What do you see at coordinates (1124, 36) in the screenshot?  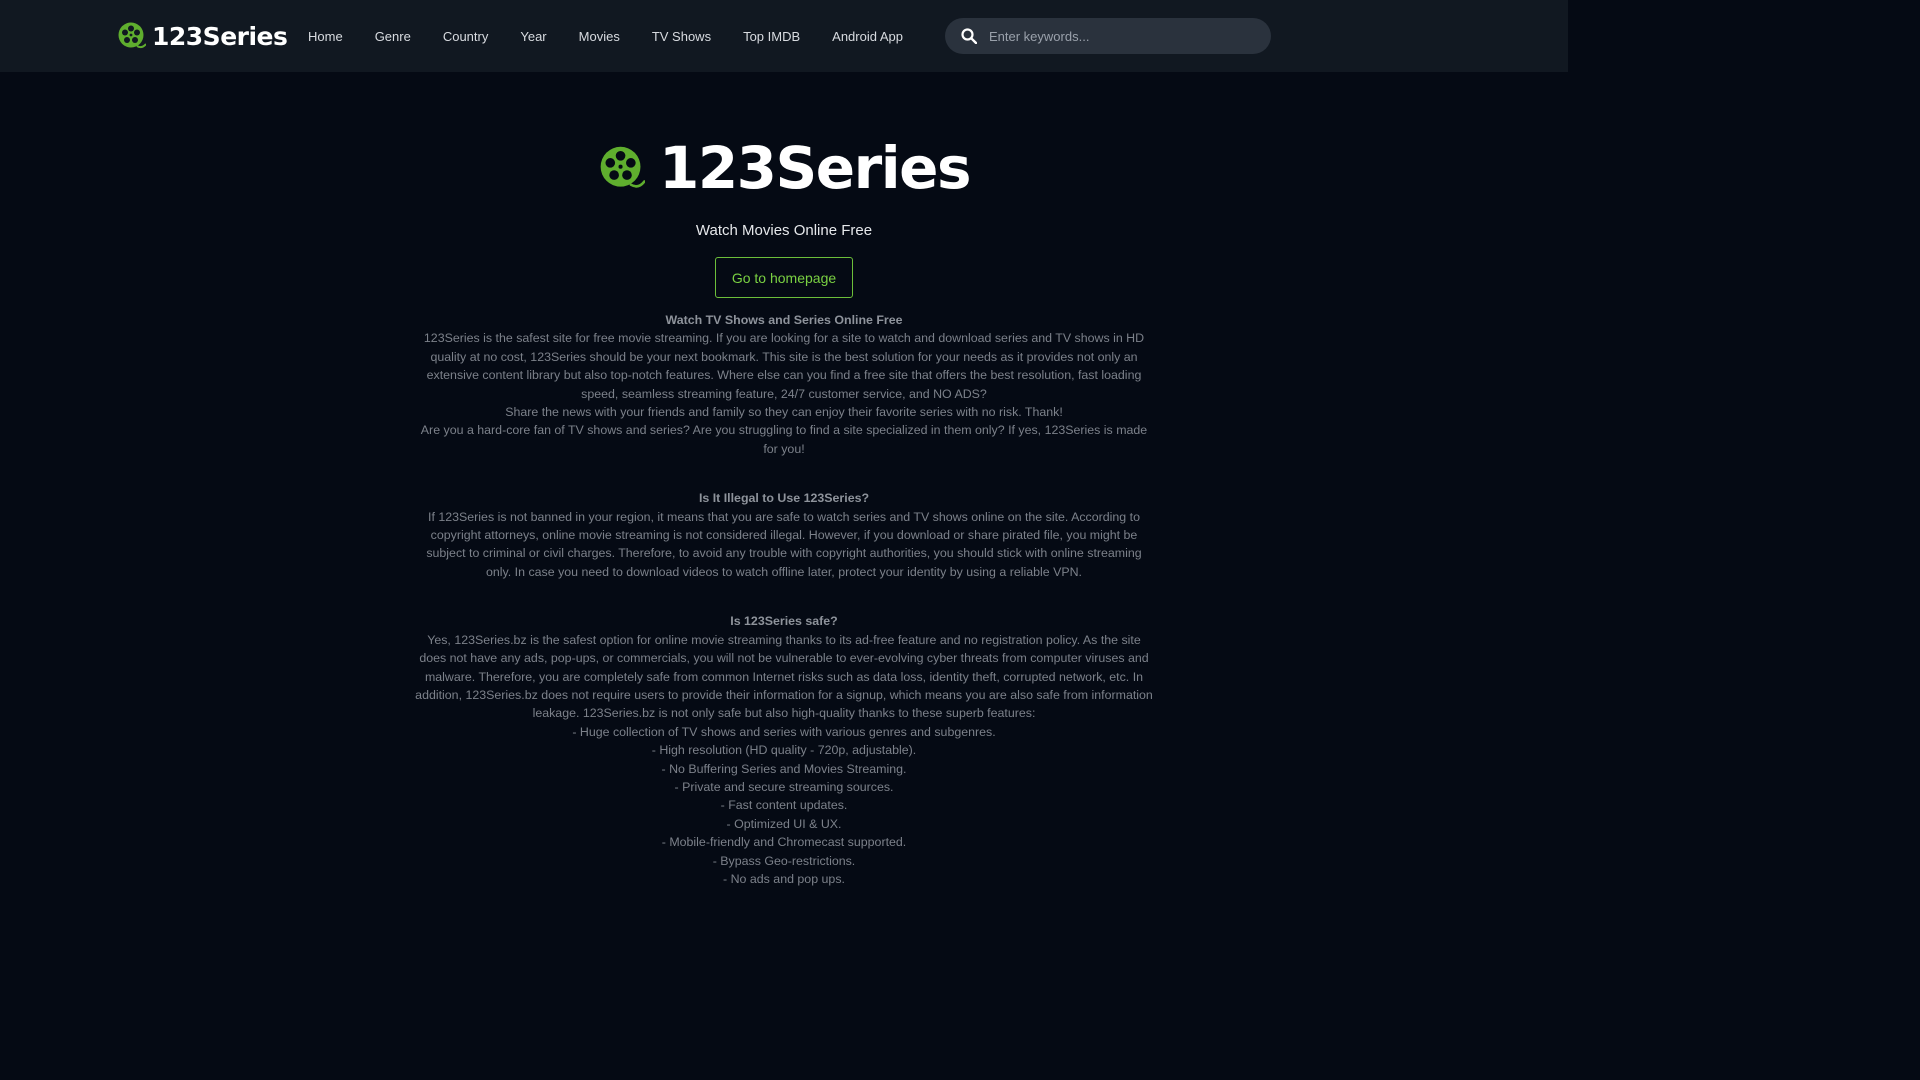 I see `search-input` at bounding box center [1124, 36].